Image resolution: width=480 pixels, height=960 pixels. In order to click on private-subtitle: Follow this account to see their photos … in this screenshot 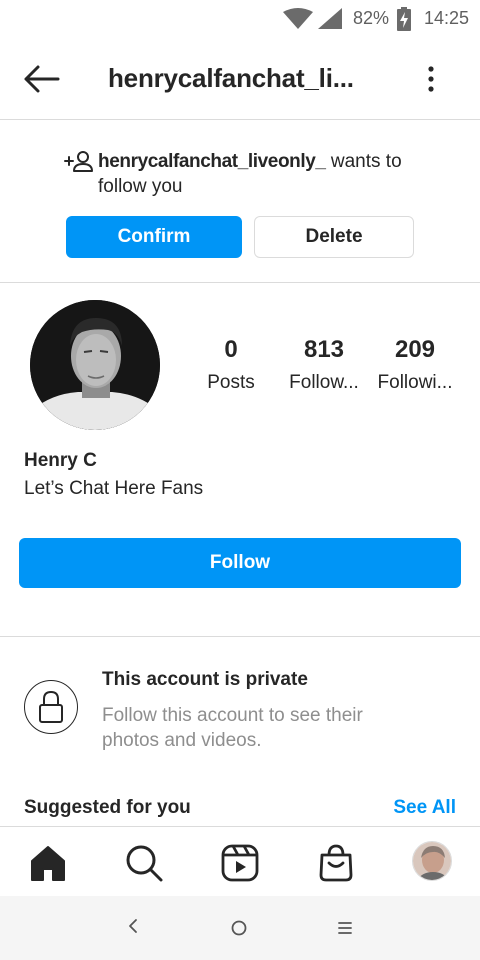, I will do `click(232, 728)`.